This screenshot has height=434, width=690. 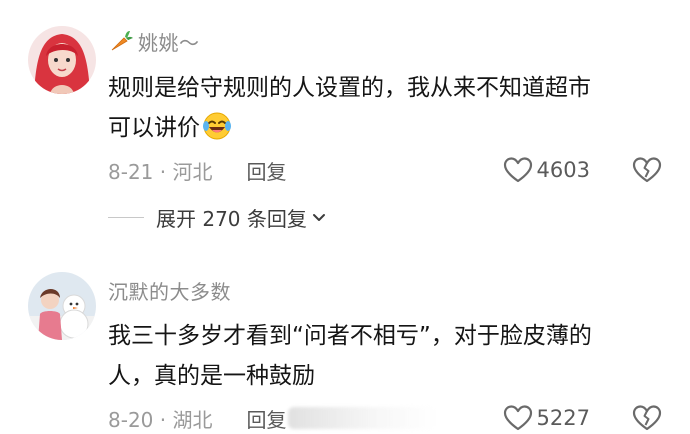 I want to click on username: 沉默的大多数, so click(x=169, y=290).